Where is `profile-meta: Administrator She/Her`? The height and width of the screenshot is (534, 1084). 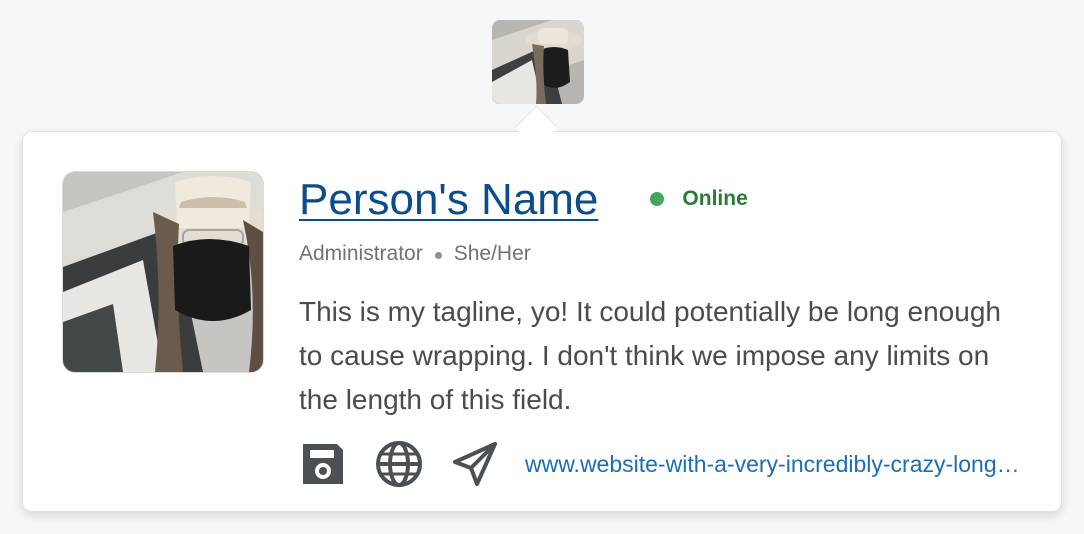
profile-meta: Administrator She/Her is located at coordinates (669, 254).